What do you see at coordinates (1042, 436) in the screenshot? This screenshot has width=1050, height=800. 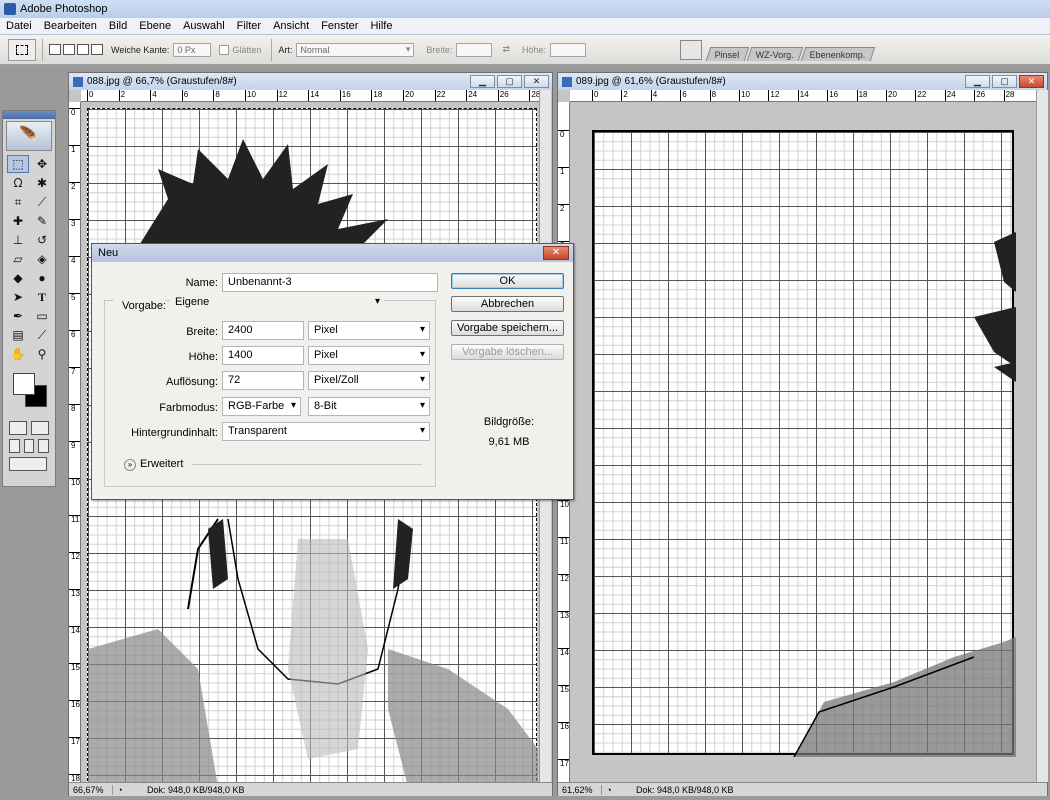 I see `vertical-scrollbar` at bounding box center [1042, 436].